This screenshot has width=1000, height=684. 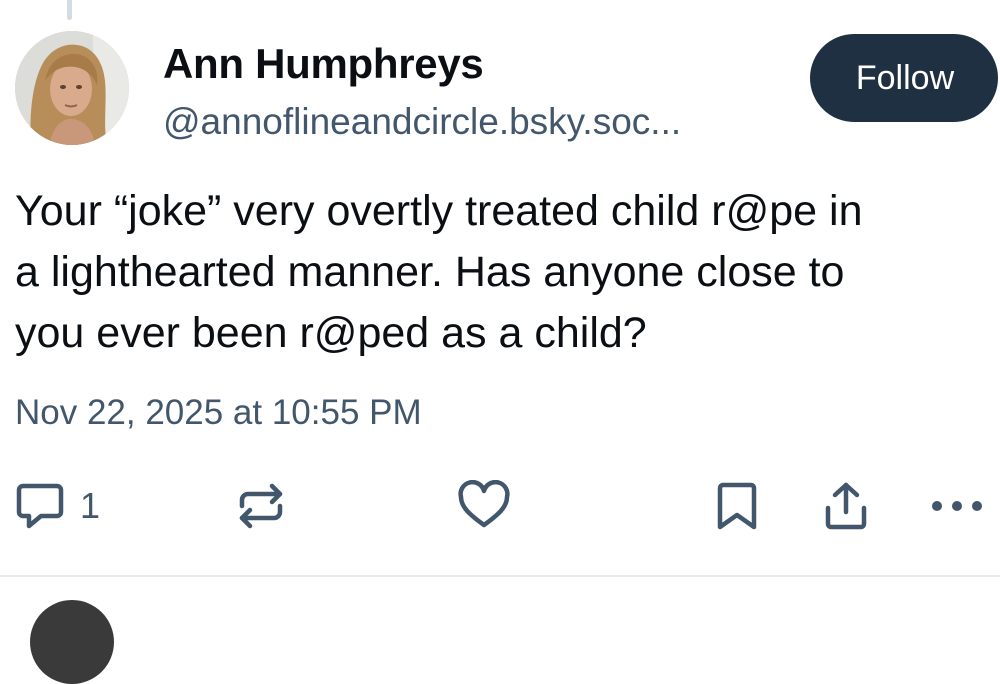 What do you see at coordinates (72, 642) in the screenshot?
I see `next-post-avatar` at bounding box center [72, 642].